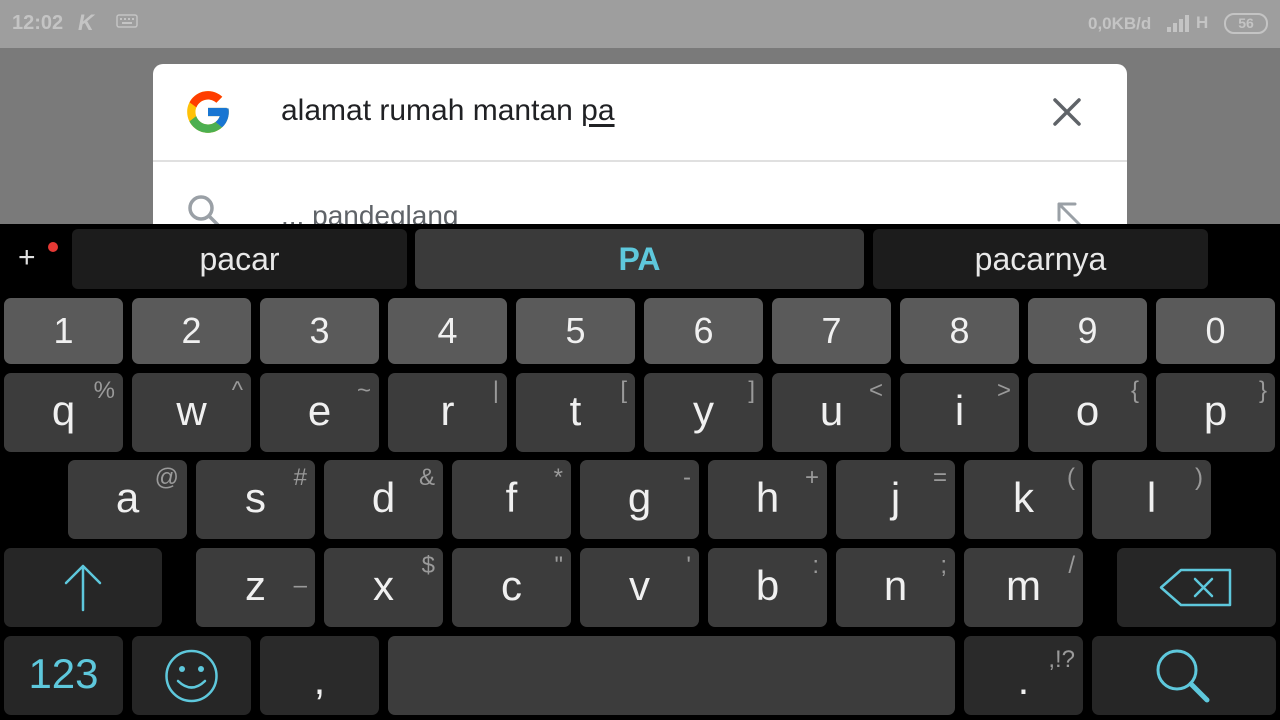  What do you see at coordinates (27, 257) in the screenshot?
I see `plus-icon: +` at bounding box center [27, 257].